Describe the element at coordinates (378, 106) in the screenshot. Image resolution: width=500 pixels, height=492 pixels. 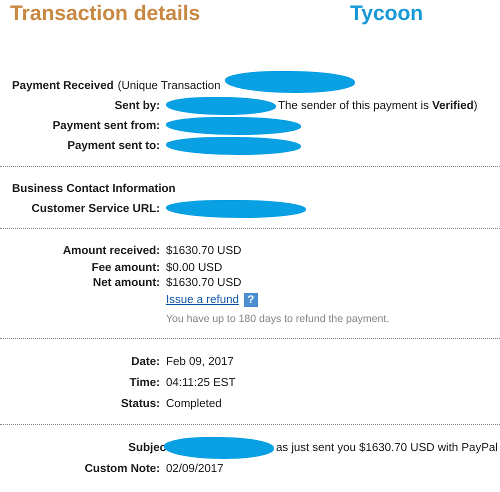
I see `verification-note: The sender of this payment is Verified)` at that location.